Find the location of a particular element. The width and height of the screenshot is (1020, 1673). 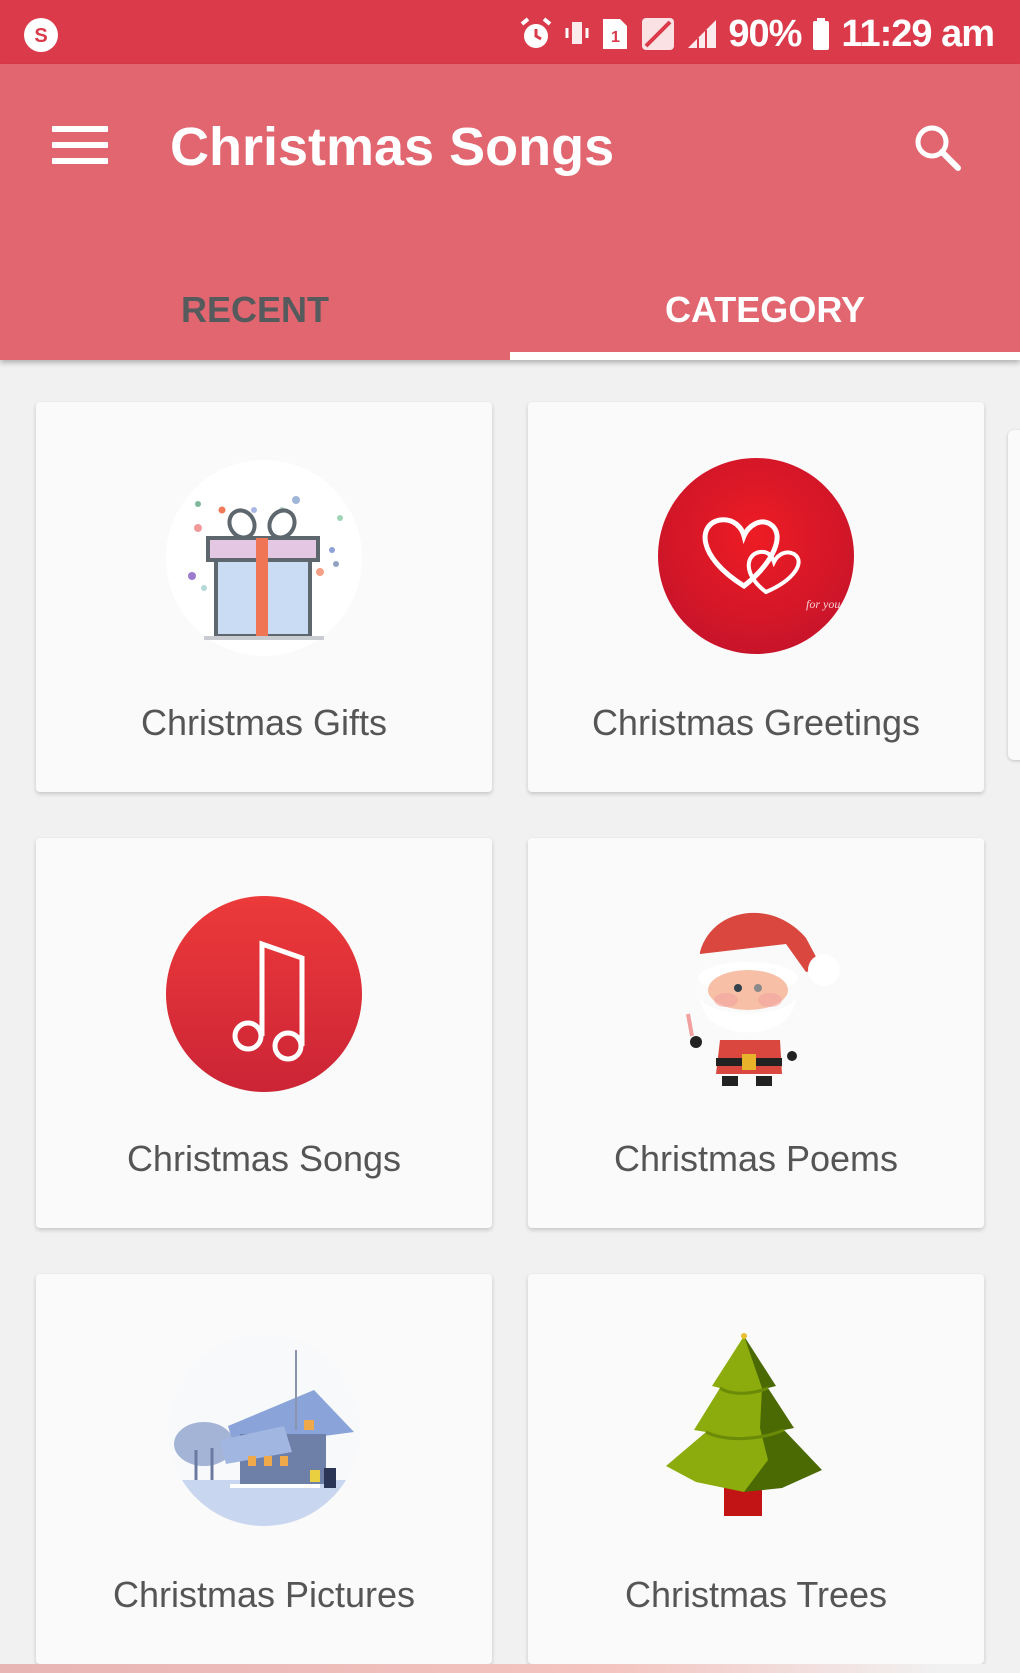

no-signal-icon is located at coordinates (658, 34).